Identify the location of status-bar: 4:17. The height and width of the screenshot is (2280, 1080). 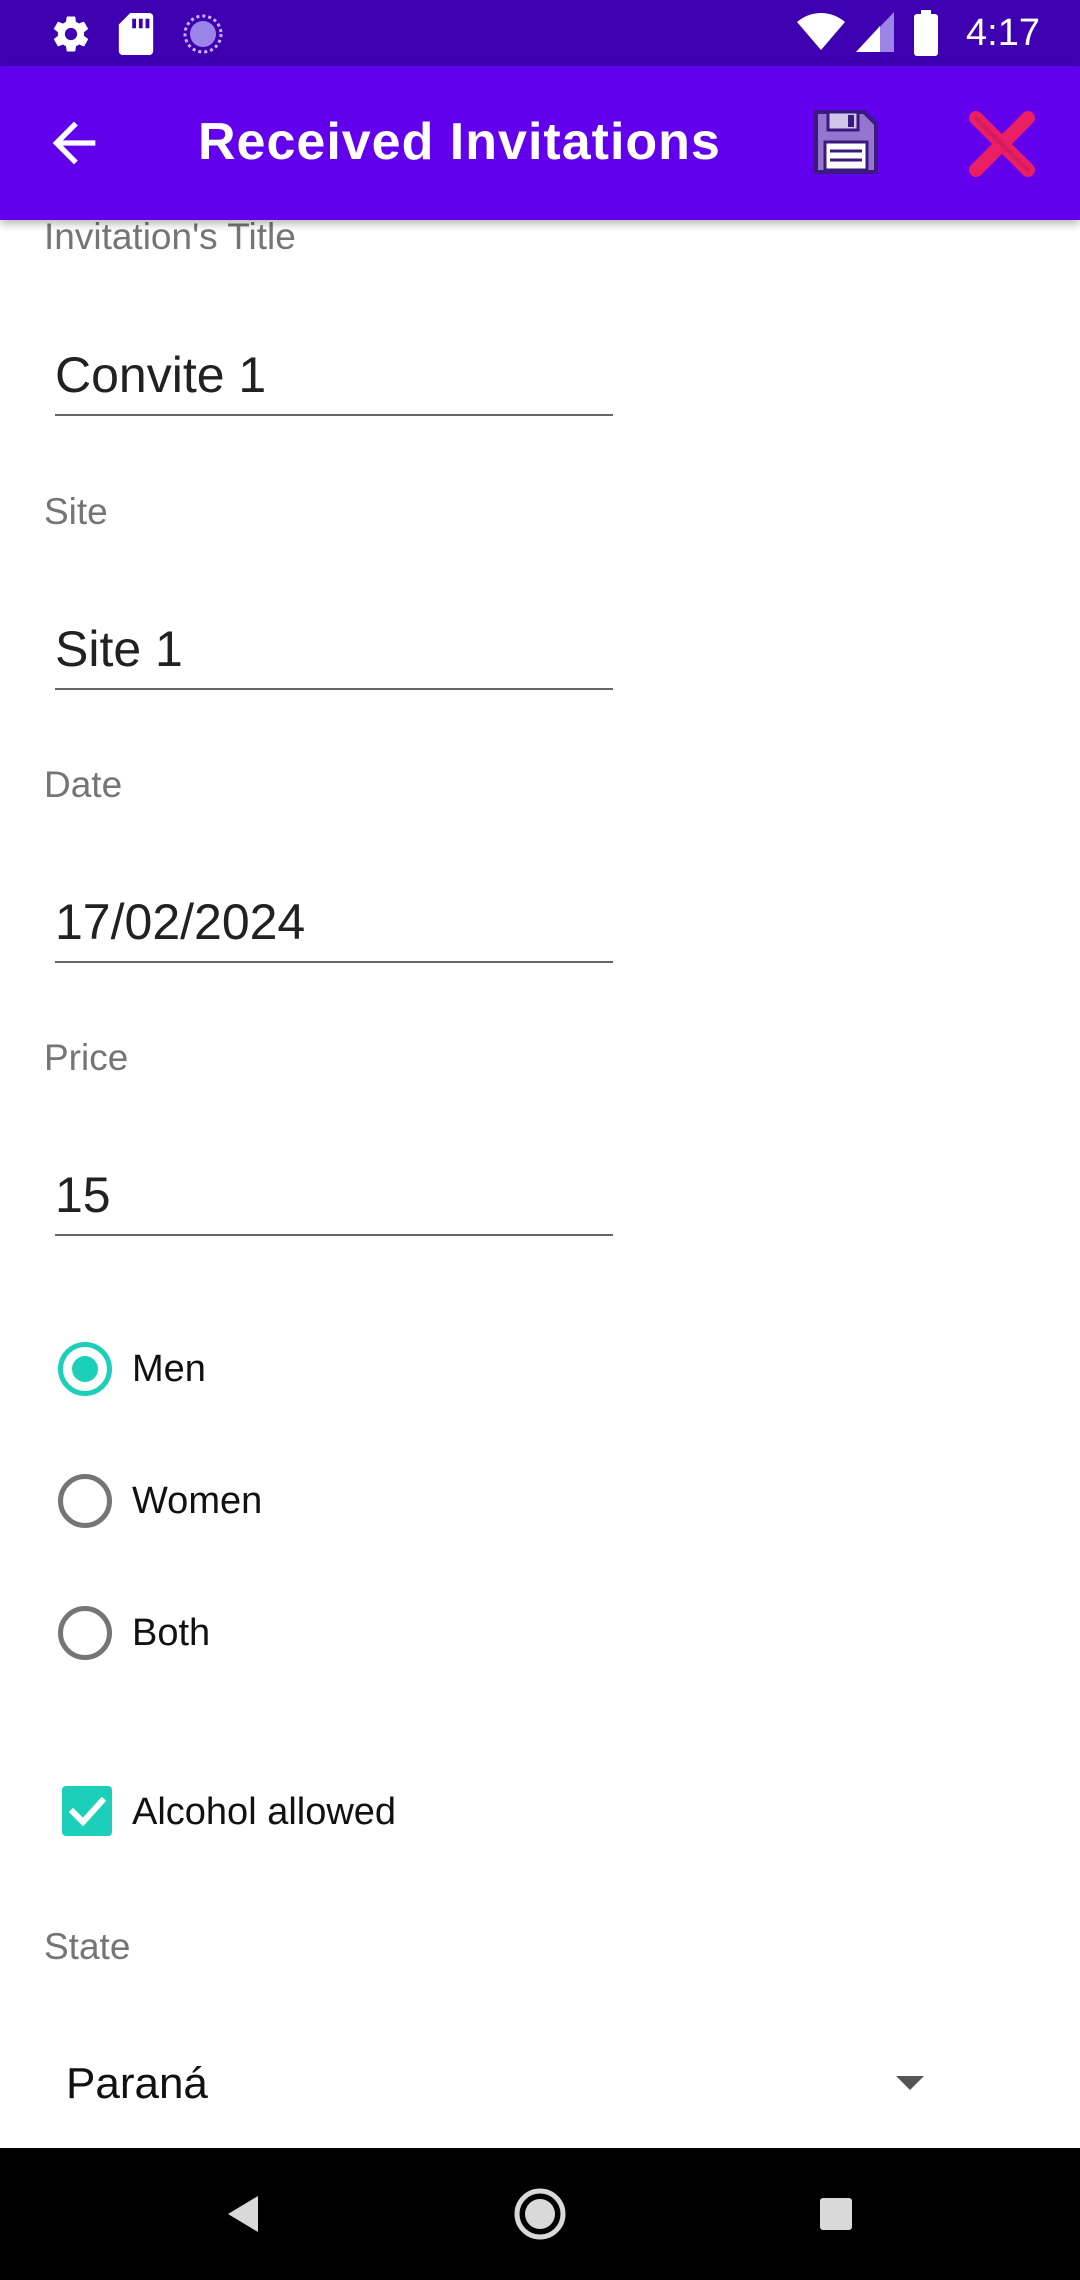
(540, 33).